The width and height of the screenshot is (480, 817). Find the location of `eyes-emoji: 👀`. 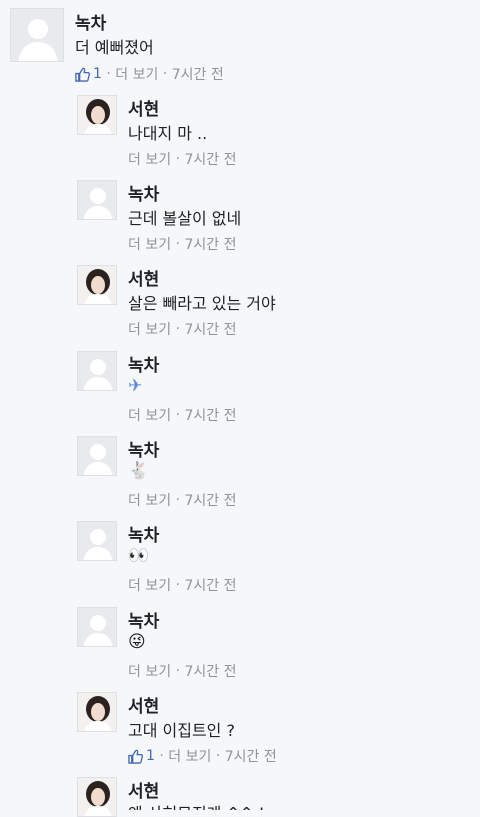

eyes-emoji: 👀 is located at coordinates (139, 556).